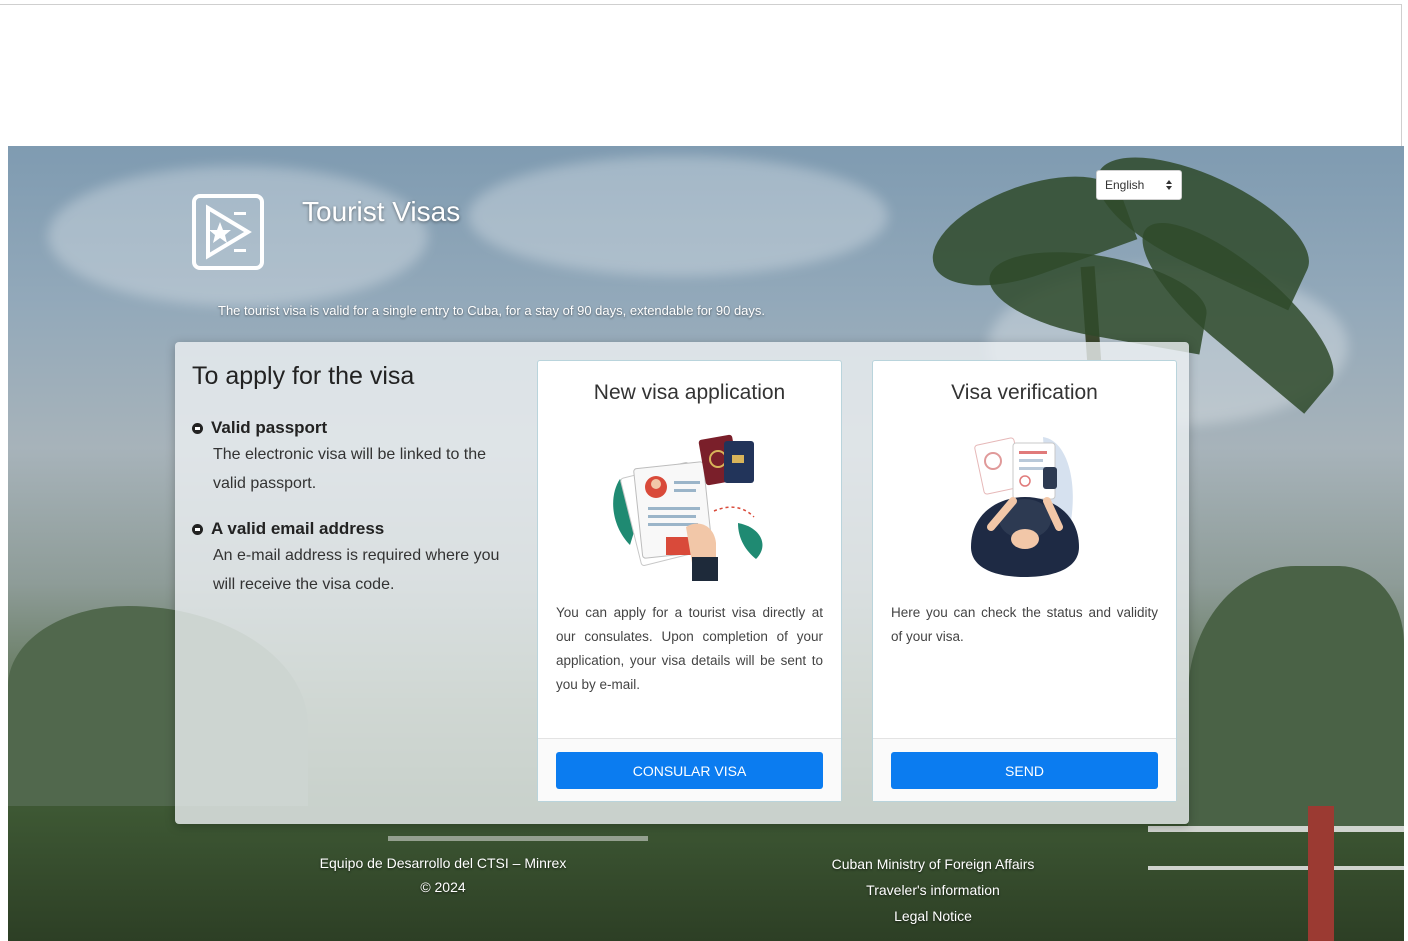  Describe the element at coordinates (689, 507) in the screenshot. I see `passport-application-illustration` at that location.